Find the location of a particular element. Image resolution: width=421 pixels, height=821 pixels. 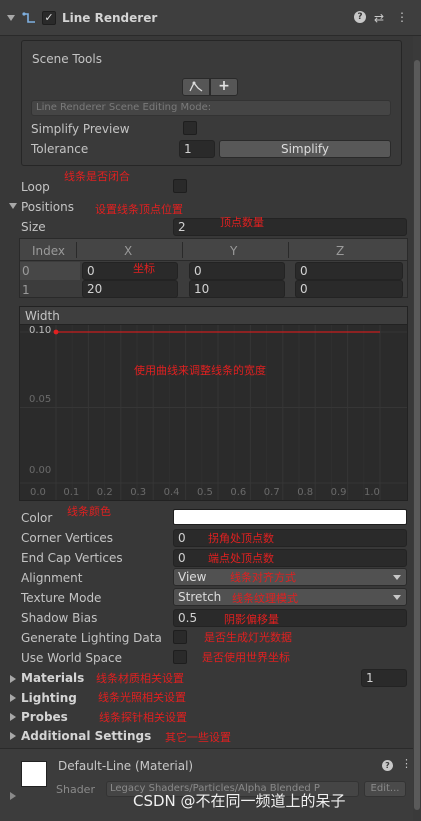

positions-label: Positions is located at coordinates (47, 207).